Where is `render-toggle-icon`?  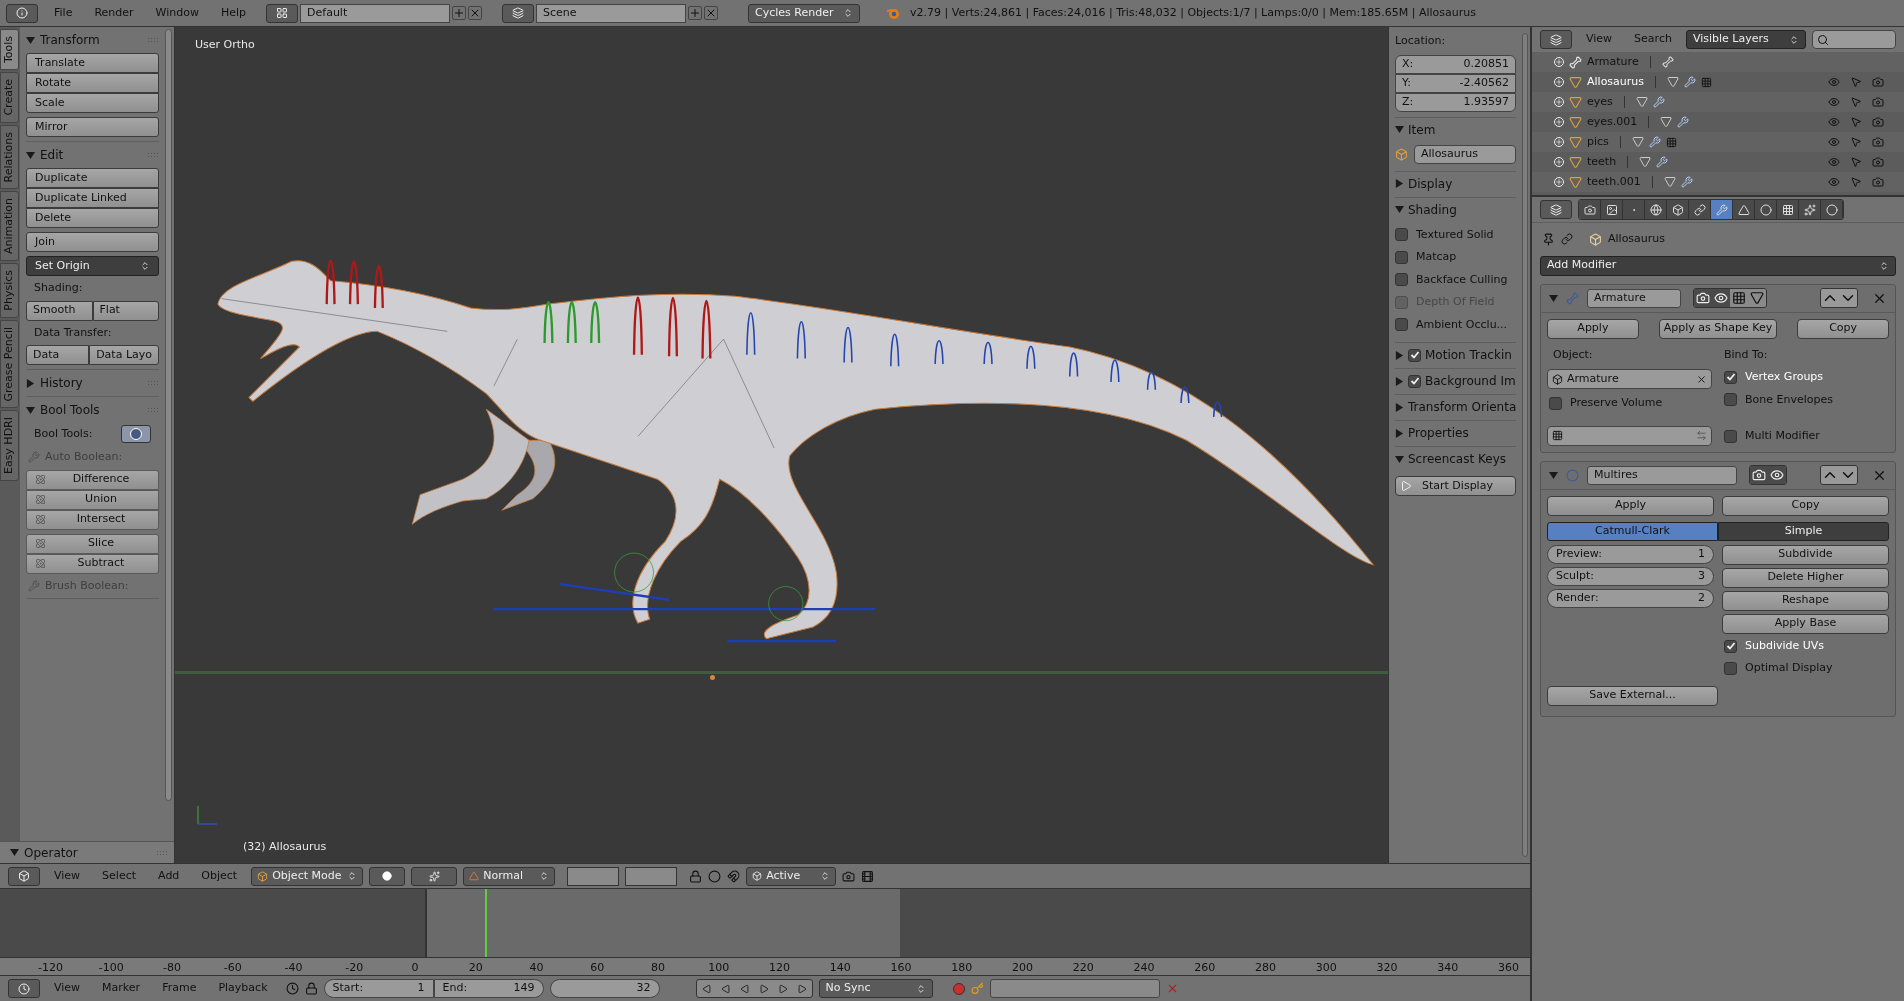
render-toggle-icon is located at coordinates (1759, 475).